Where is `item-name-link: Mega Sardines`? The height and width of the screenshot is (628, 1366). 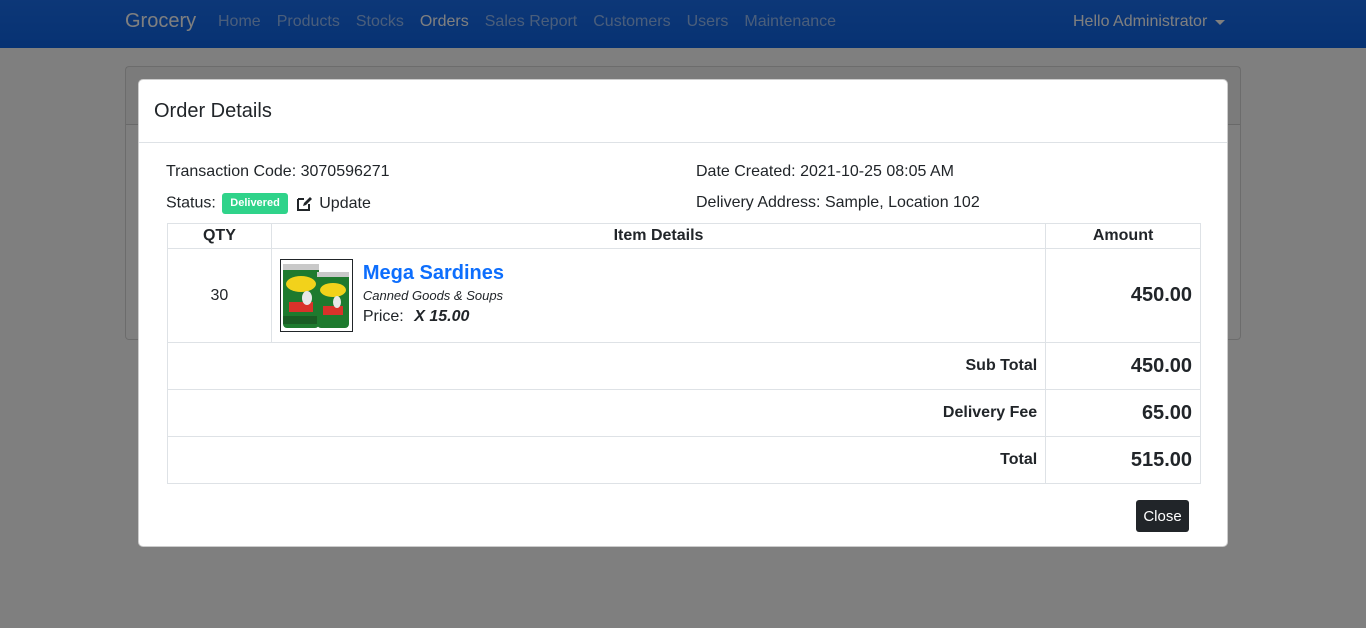 item-name-link: Mega Sardines is located at coordinates (433, 273).